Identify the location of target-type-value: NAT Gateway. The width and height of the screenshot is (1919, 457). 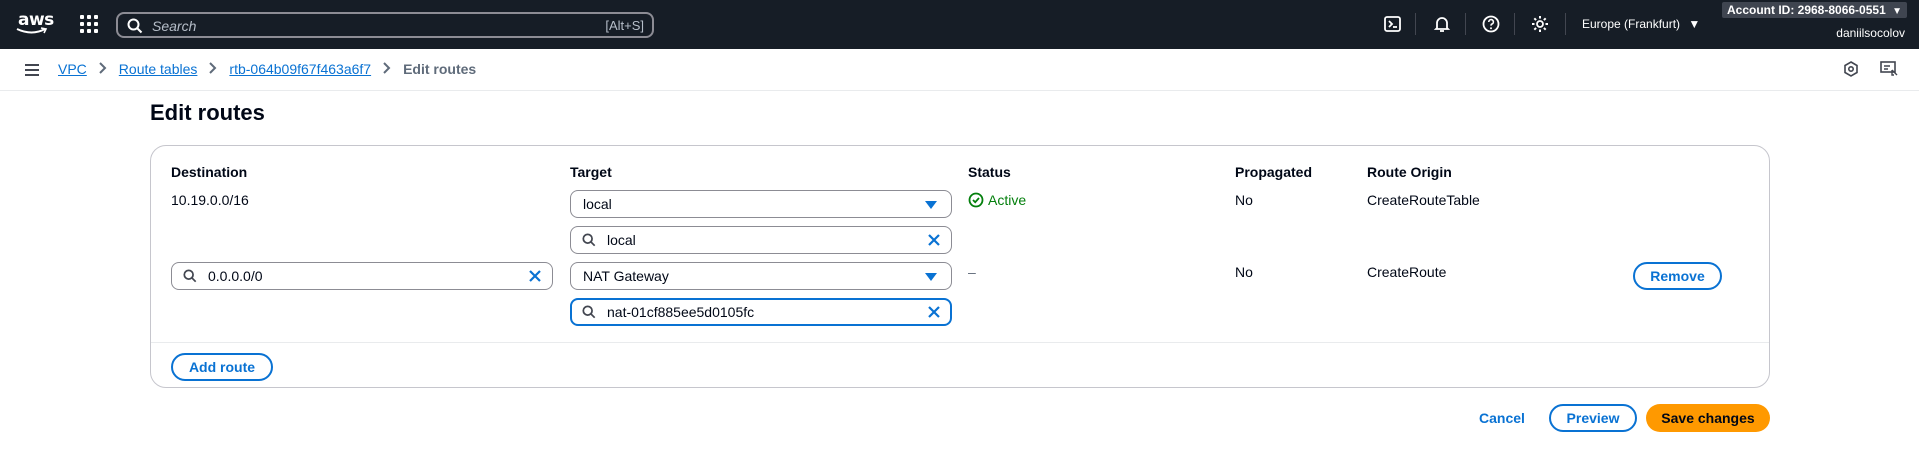
(626, 276).